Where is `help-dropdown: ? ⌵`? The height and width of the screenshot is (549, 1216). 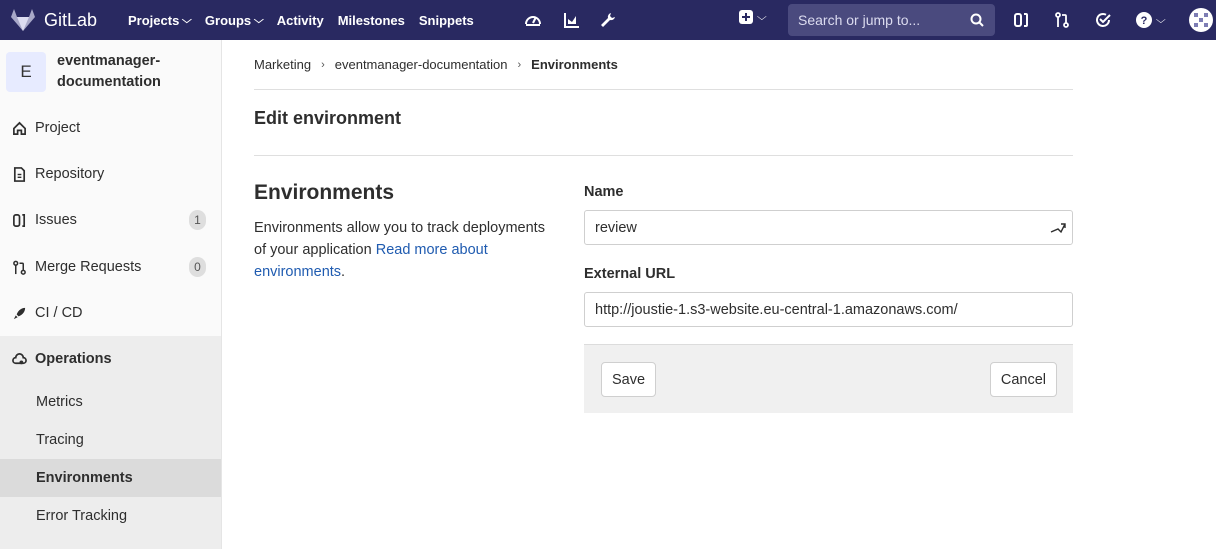
help-dropdown: ? ⌵ is located at coordinates (1150, 20).